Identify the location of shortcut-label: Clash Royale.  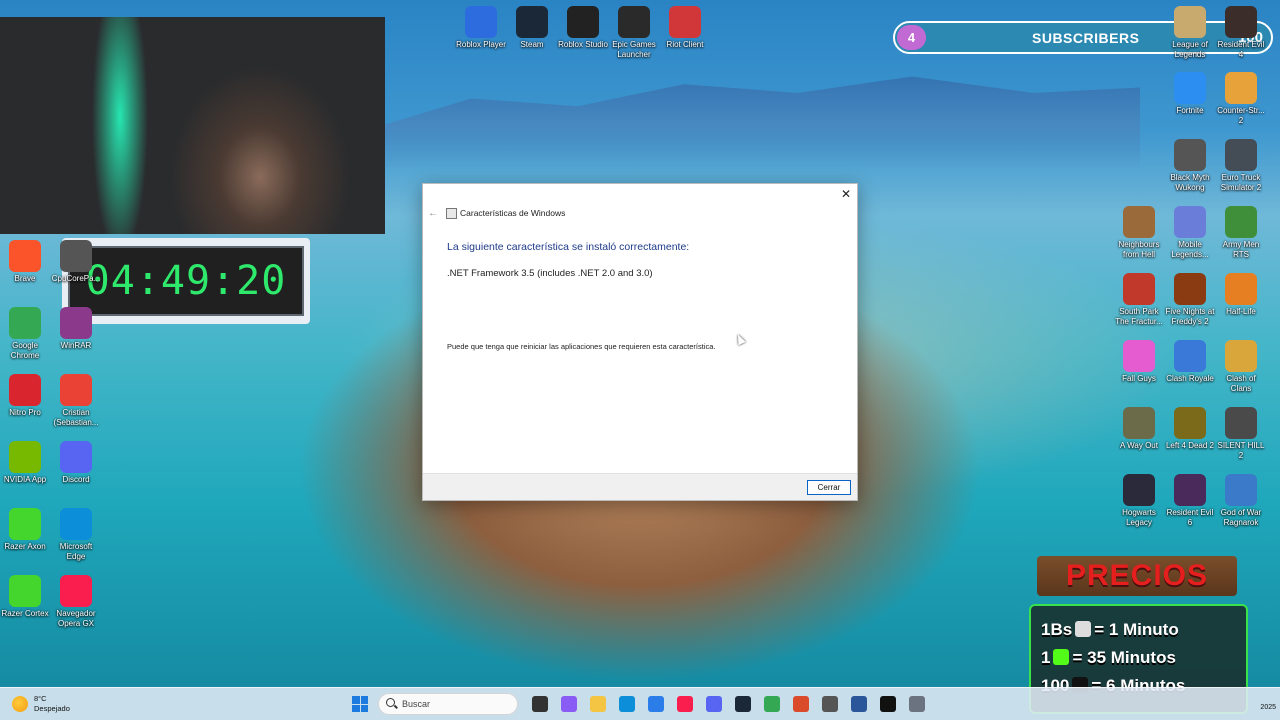
(1190, 378).